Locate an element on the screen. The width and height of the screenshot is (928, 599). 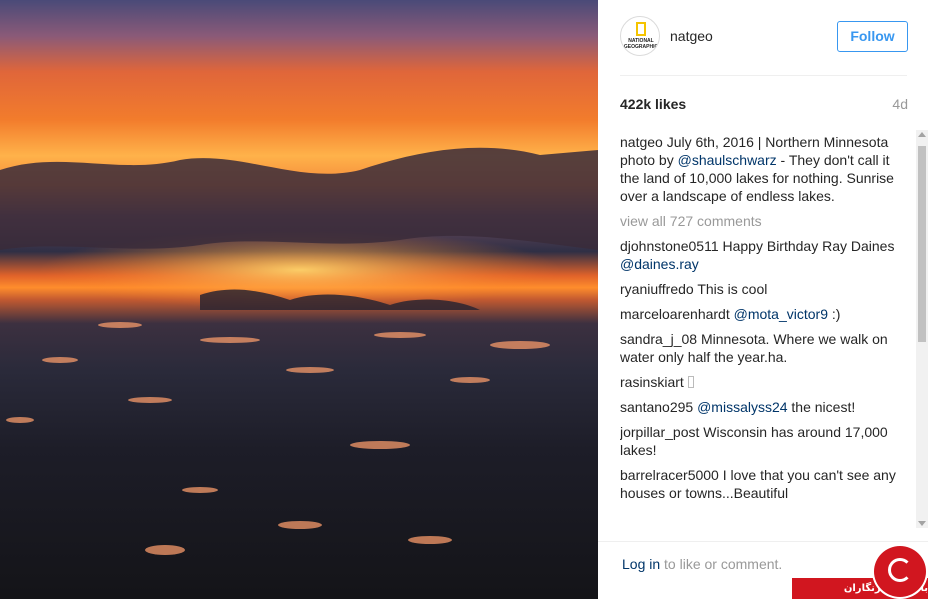
watermark-glyph-icon is located at coordinates (900, 570).